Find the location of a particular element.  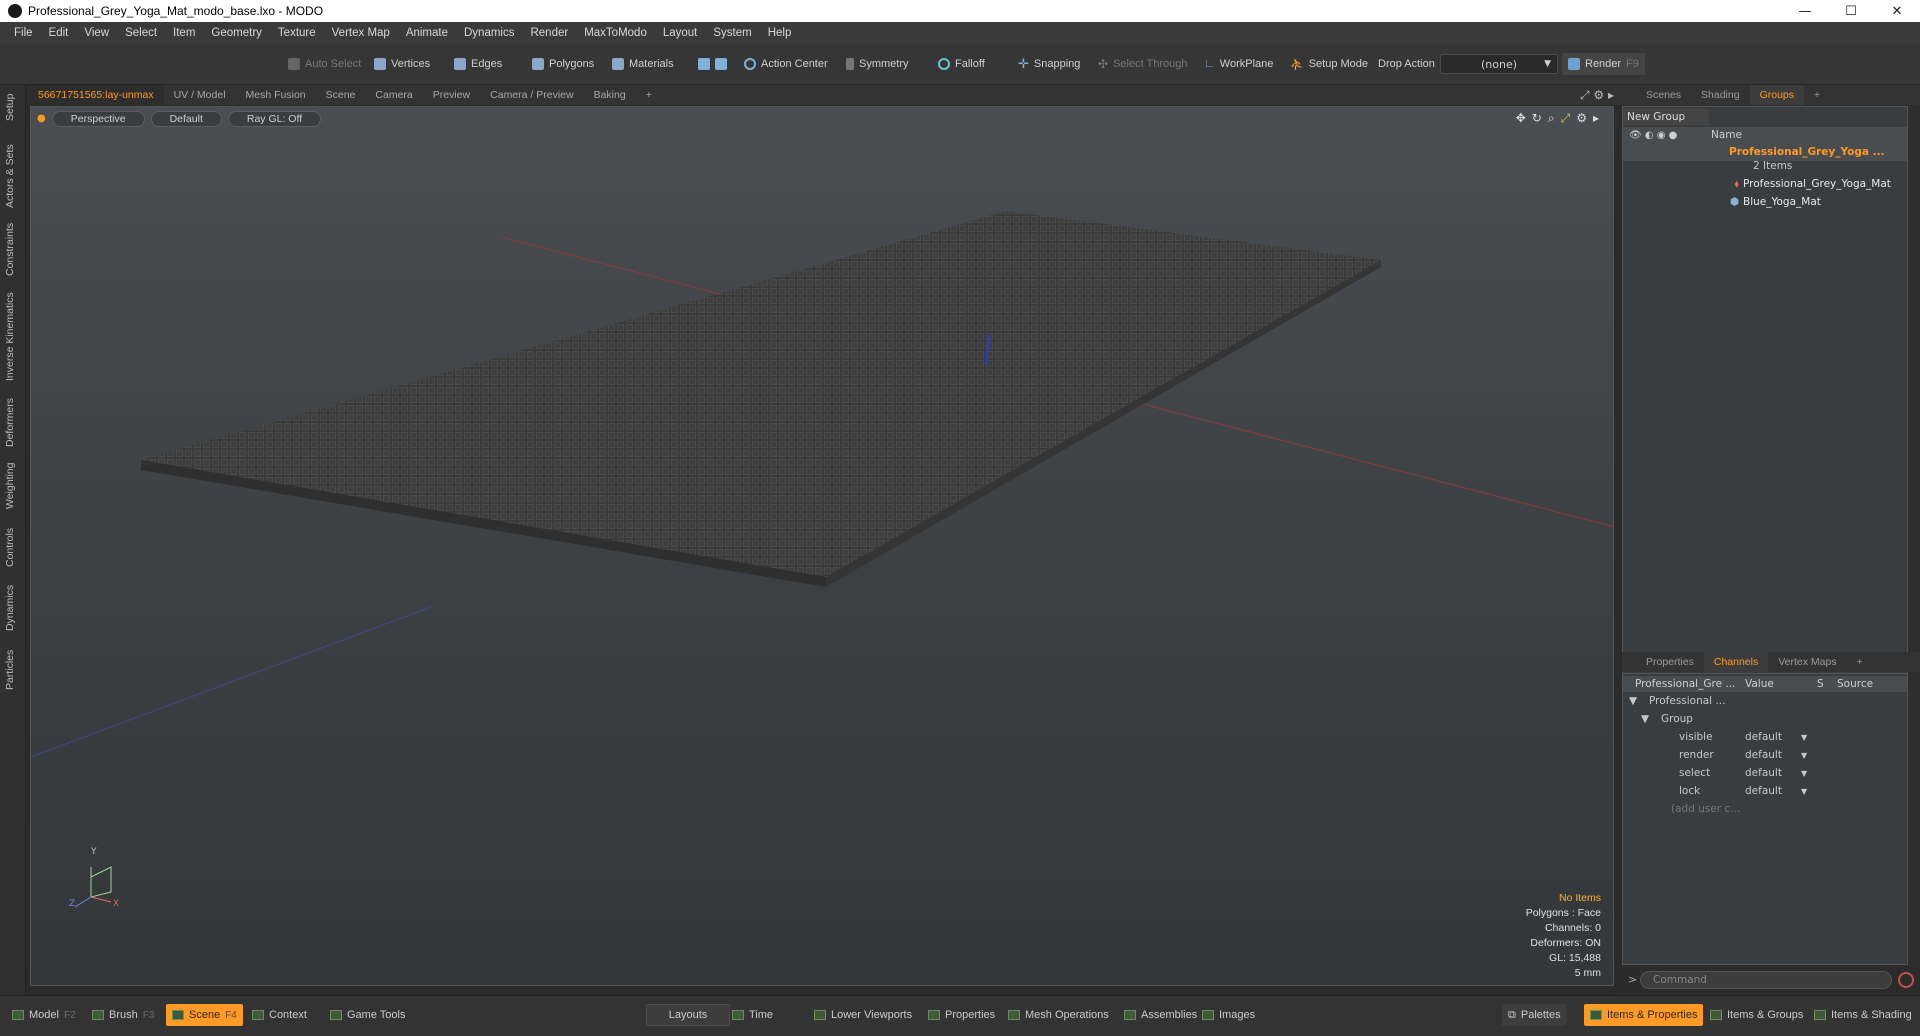

assemblies-button: Assemblies is located at coordinates (1160, 1015).